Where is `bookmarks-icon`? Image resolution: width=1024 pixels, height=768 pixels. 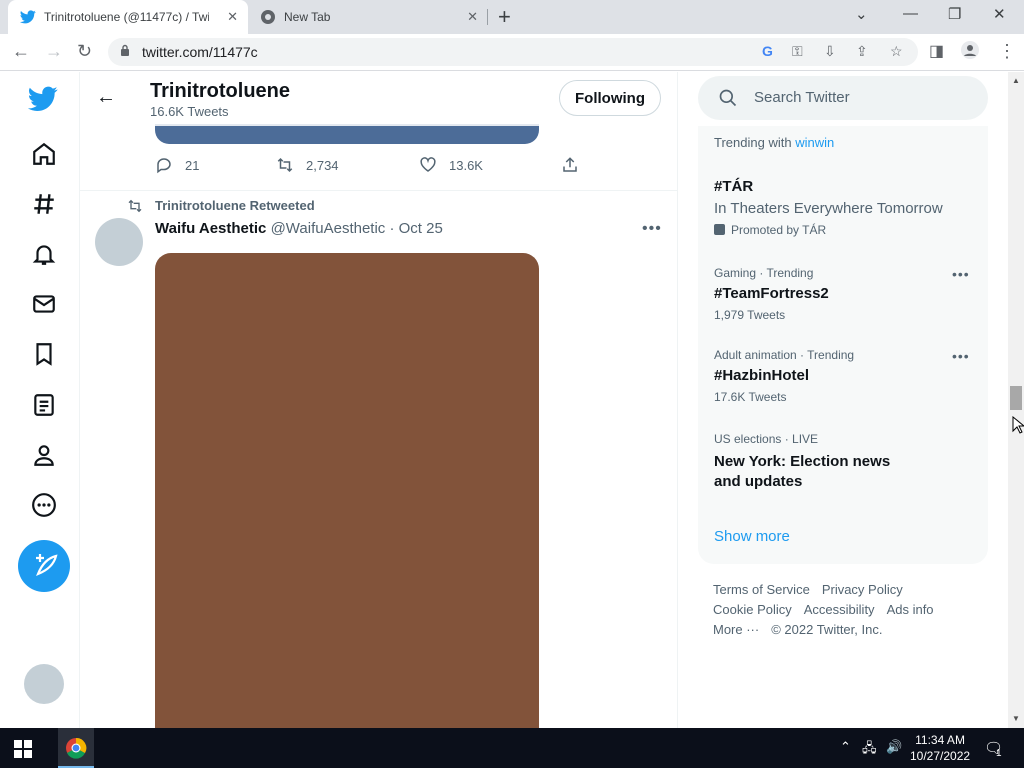
bookmarks-icon is located at coordinates (44, 354).